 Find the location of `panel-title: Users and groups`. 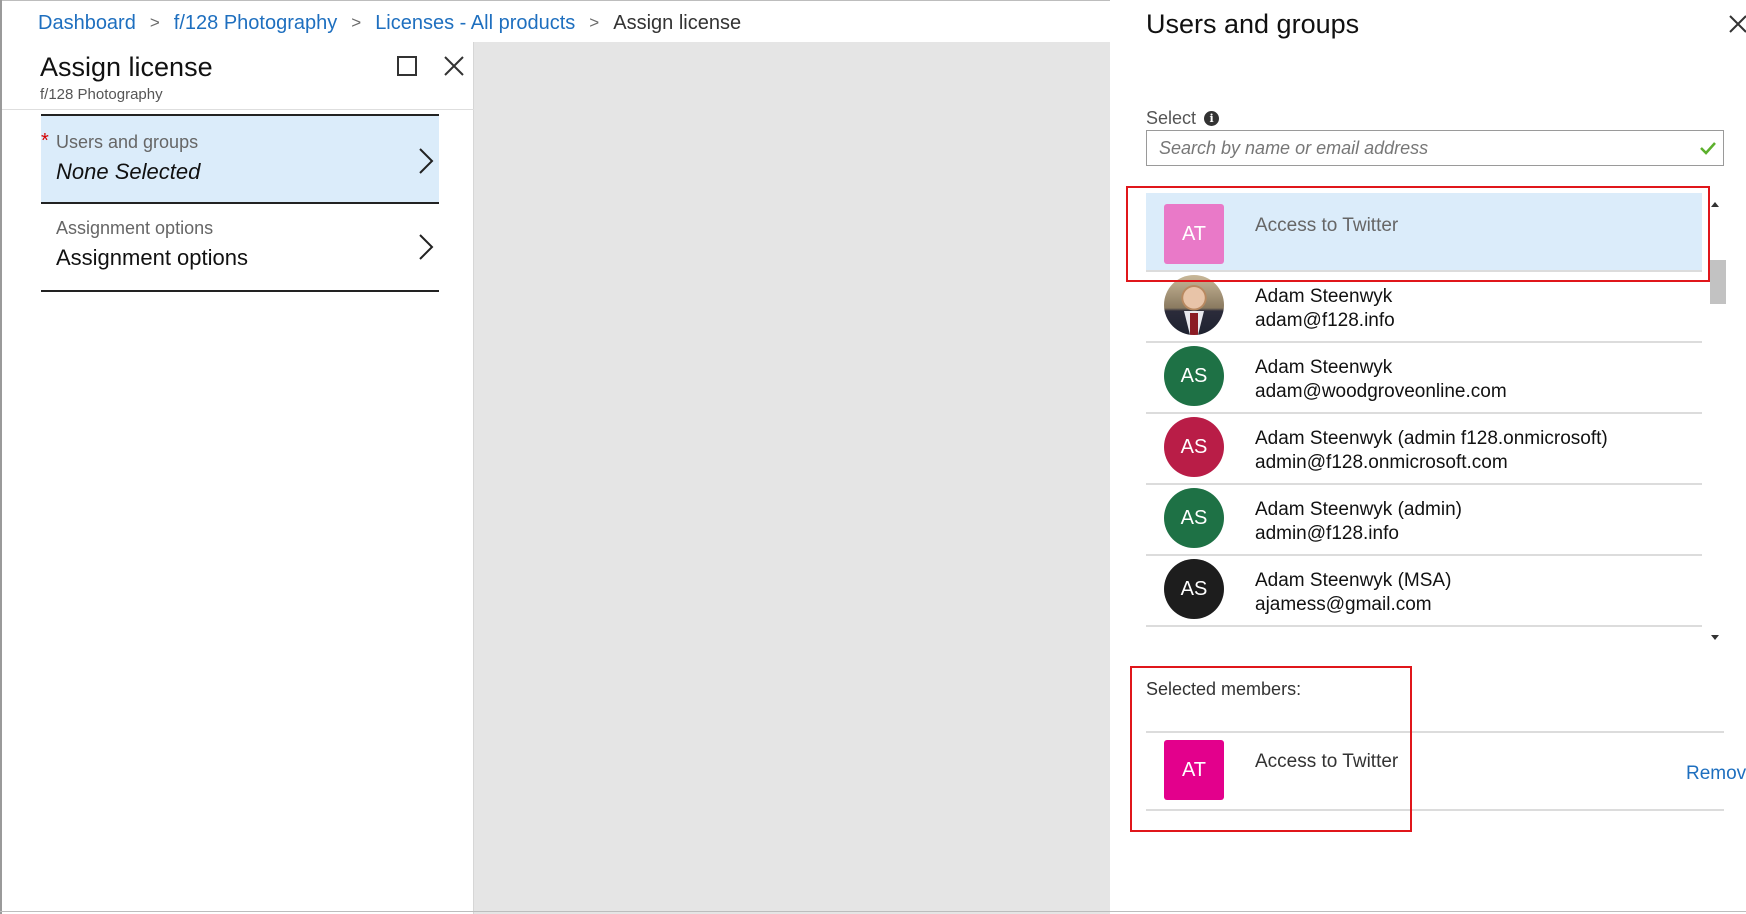

panel-title: Users and groups is located at coordinates (1253, 24).